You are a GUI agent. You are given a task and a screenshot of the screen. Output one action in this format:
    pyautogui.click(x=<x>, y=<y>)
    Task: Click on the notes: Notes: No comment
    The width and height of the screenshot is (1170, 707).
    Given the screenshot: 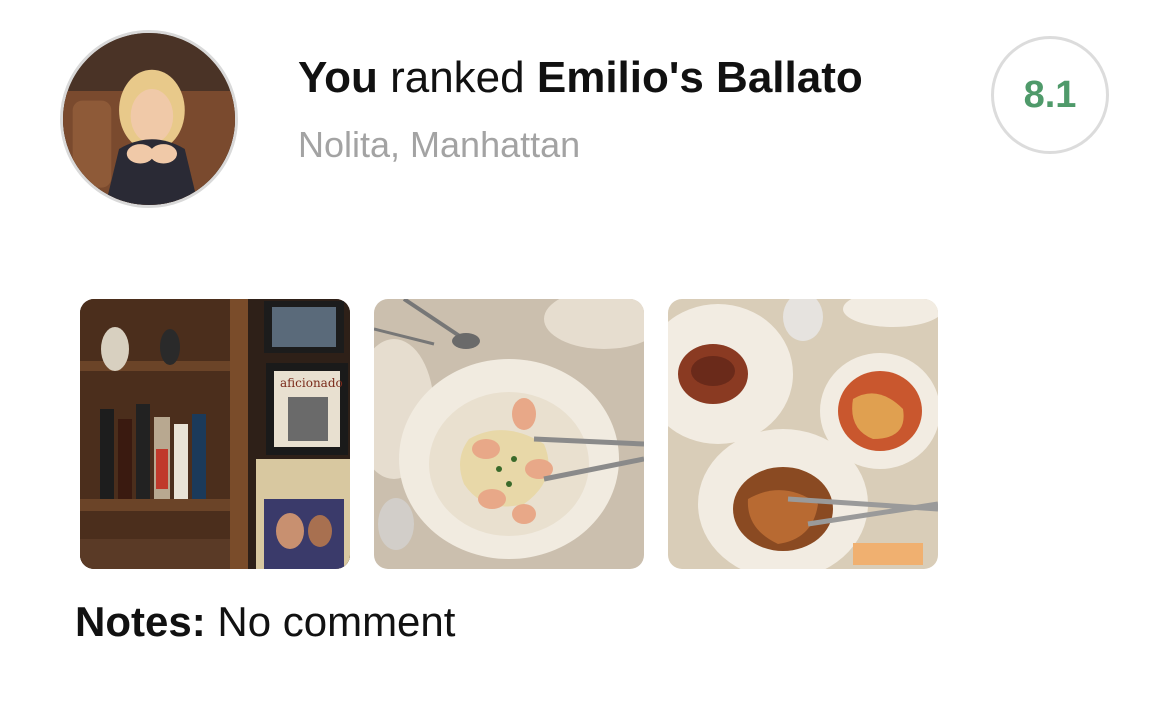 What is the action you would take?
    pyautogui.click(x=265, y=622)
    